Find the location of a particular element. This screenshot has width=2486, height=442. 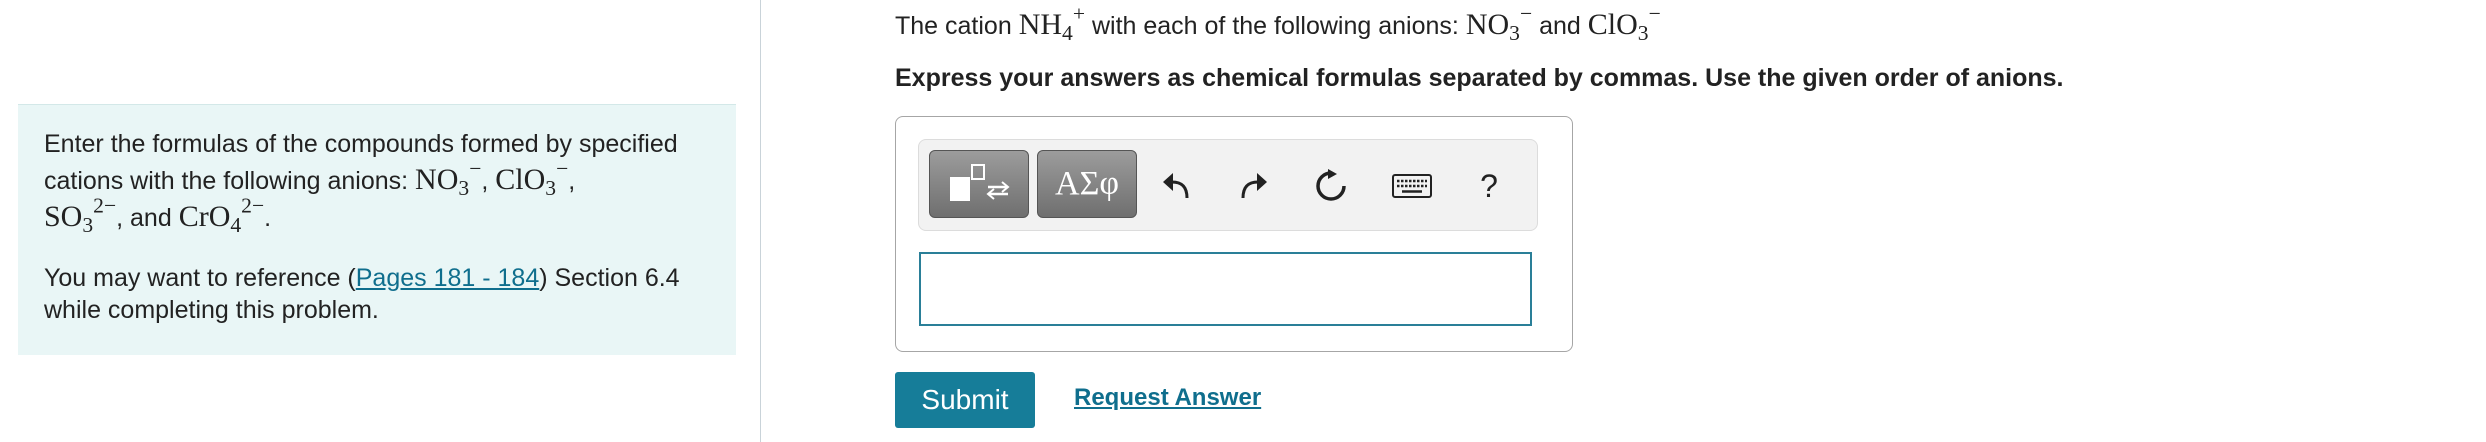

question-anion-no3: NO3− is located at coordinates (1499, 23).